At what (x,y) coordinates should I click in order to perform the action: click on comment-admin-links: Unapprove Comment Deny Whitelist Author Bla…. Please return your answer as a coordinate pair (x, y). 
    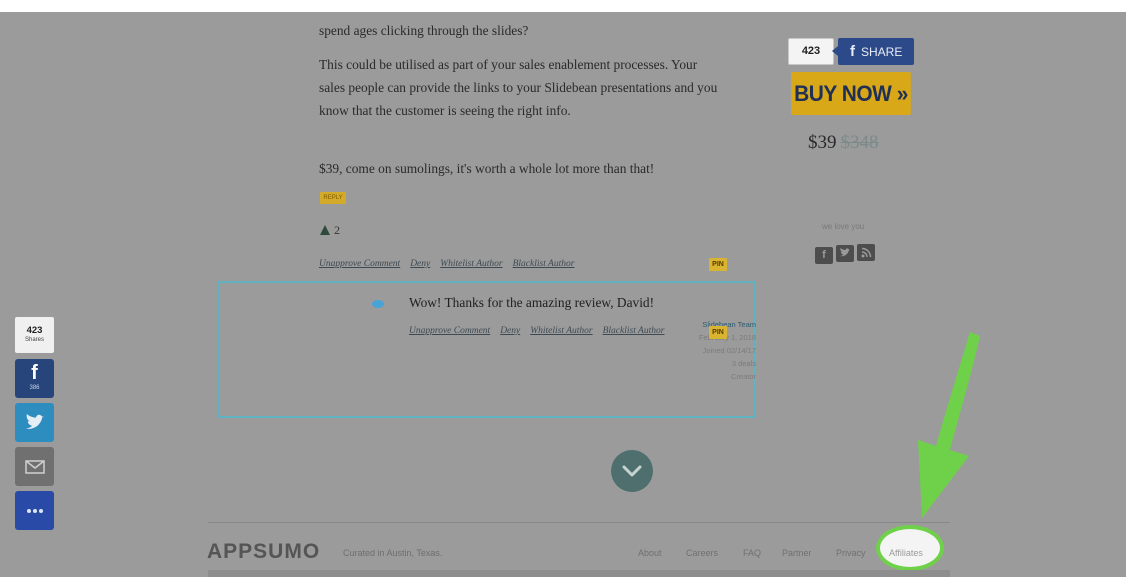
    Looking at the image, I should click on (451, 264).